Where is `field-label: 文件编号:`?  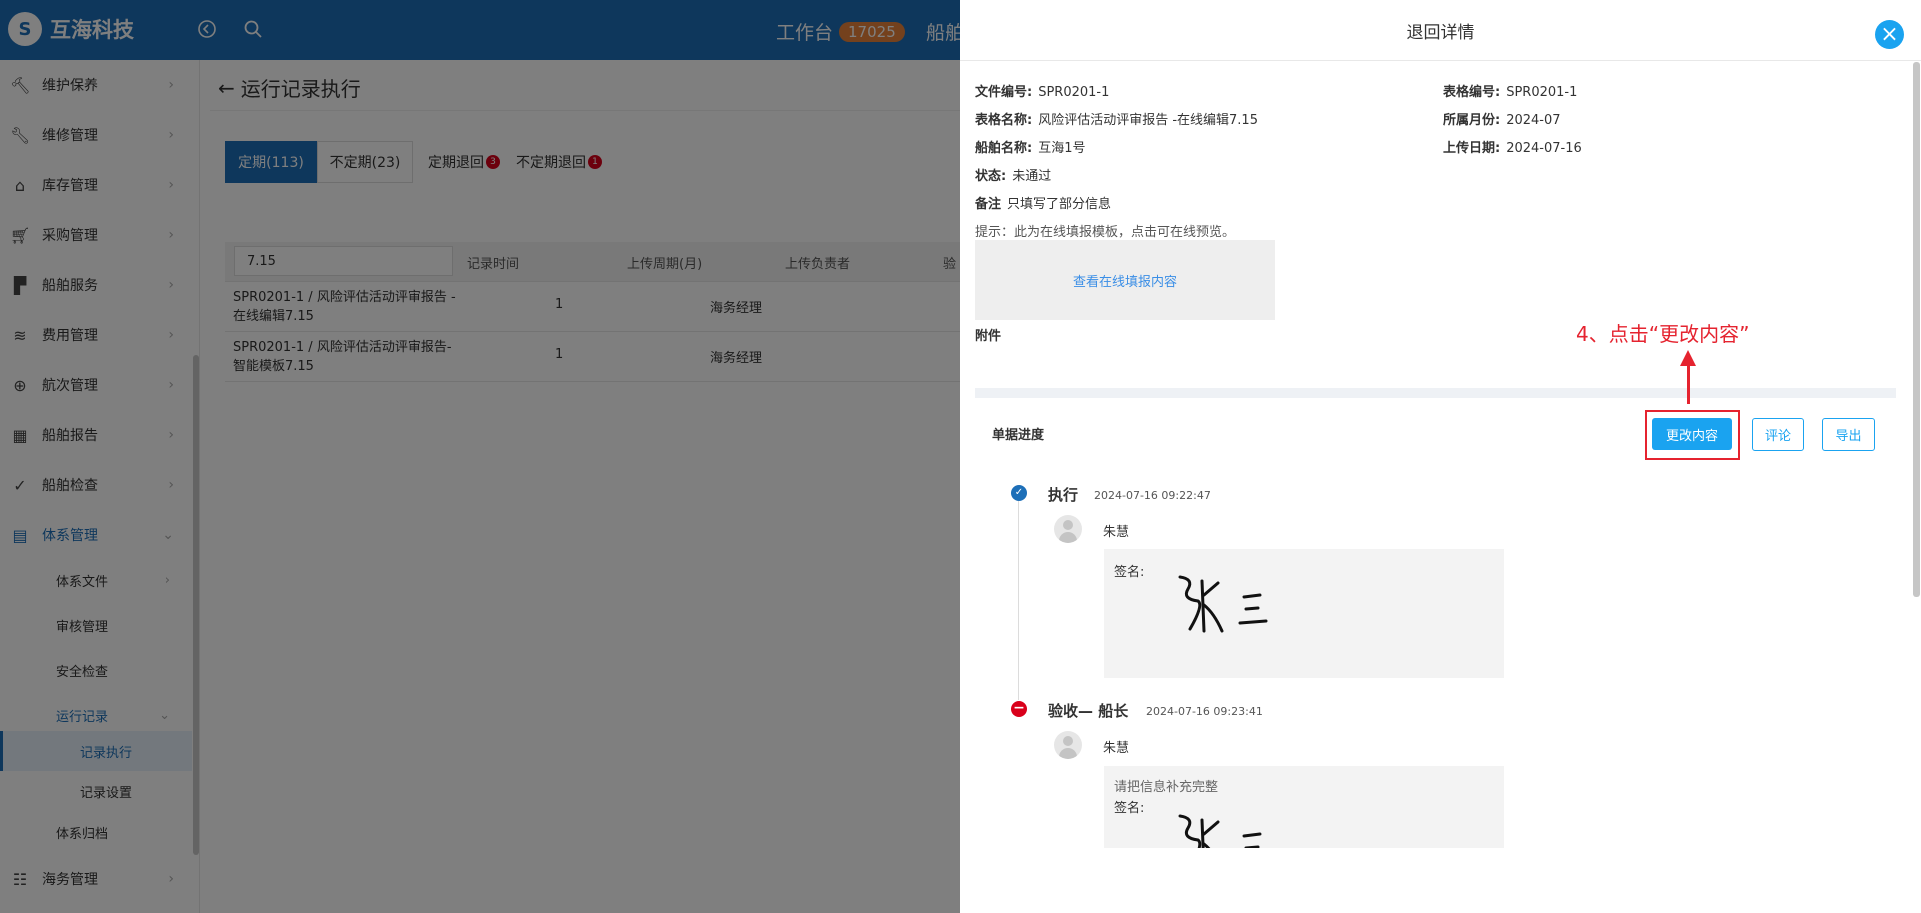
field-label: 文件编号: is located at coordinates (1004, 92).